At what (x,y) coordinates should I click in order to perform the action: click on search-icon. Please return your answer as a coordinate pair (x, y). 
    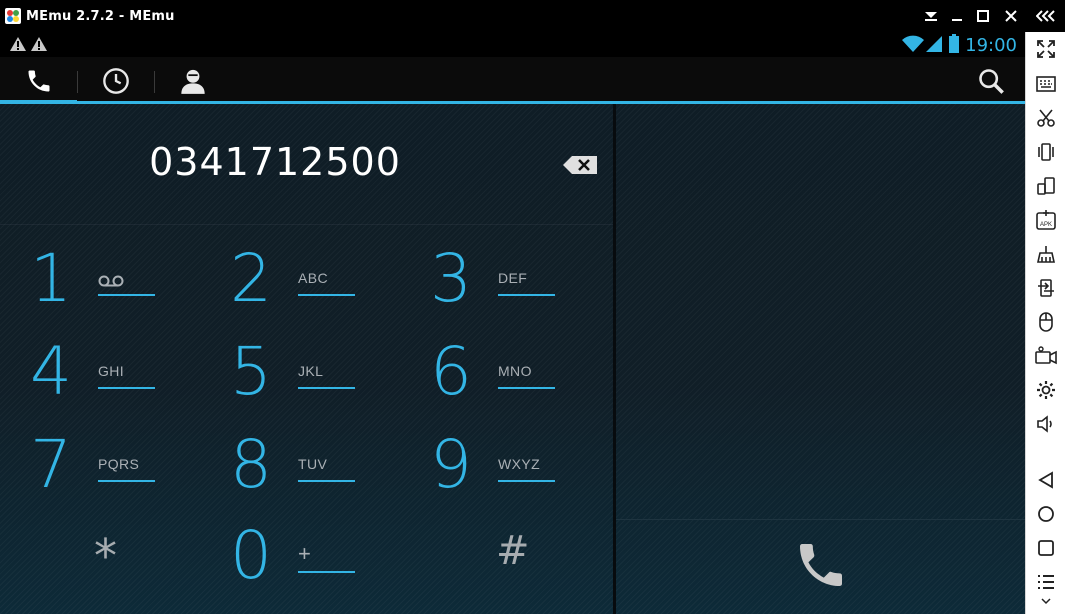
    Looking at the image, I should click on (991, 81).